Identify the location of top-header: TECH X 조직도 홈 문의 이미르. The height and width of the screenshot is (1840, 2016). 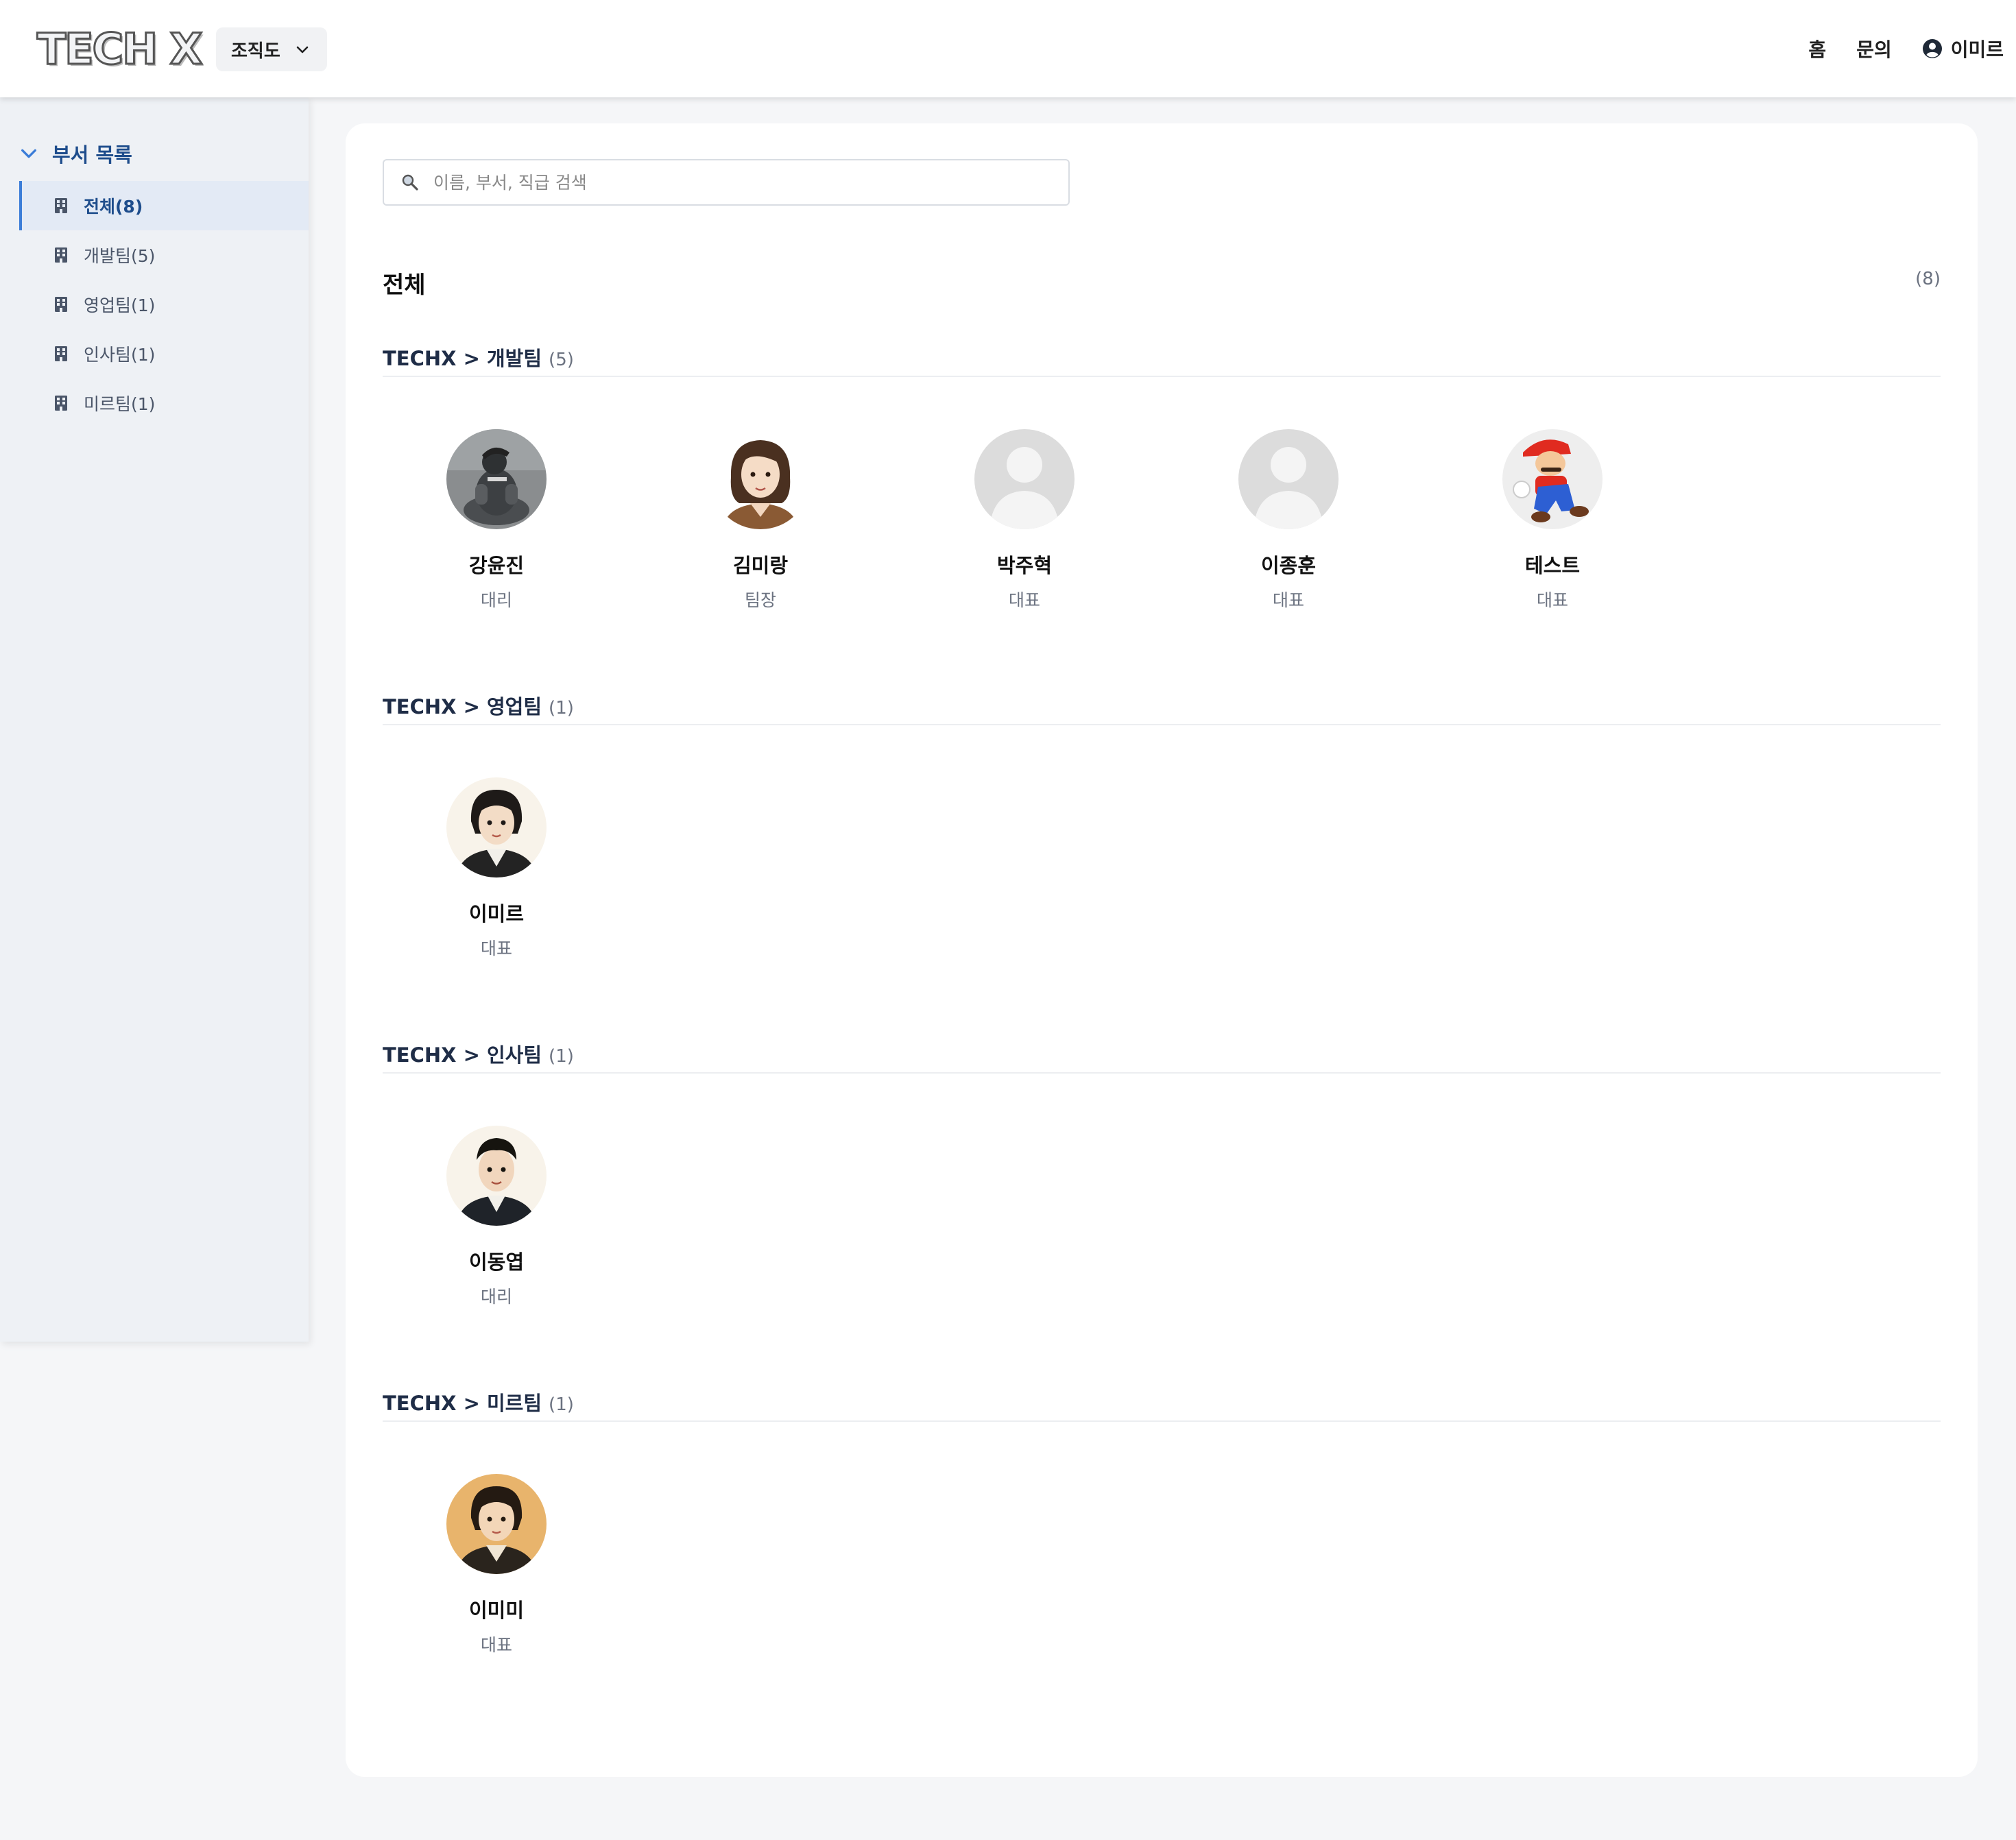
(1008, 48).